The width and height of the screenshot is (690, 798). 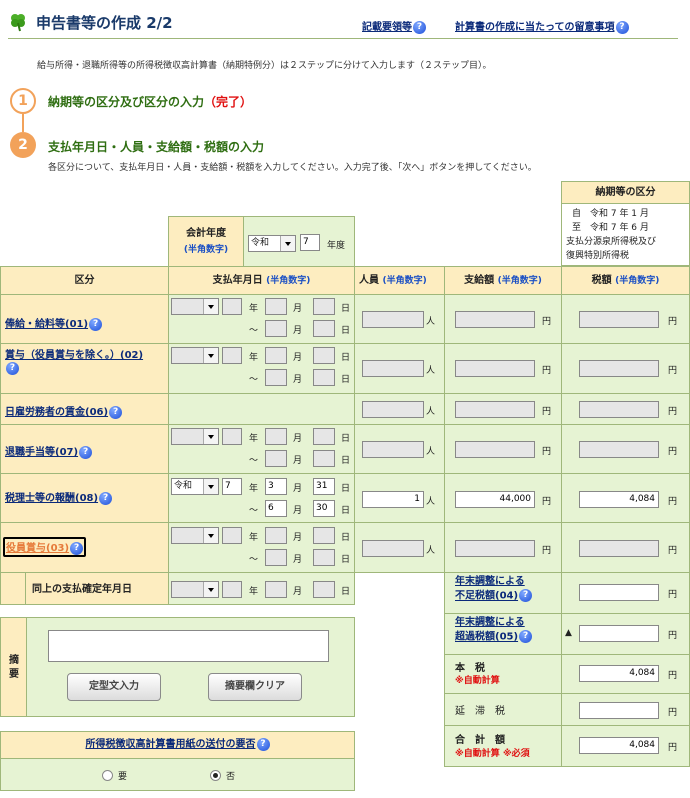 What do you see at coordinates (177, 745) in the screenshot?
I see `sofu-header: 所得税徴収高計算書用紙の送付の要否?` at bounding box center [177, 745].